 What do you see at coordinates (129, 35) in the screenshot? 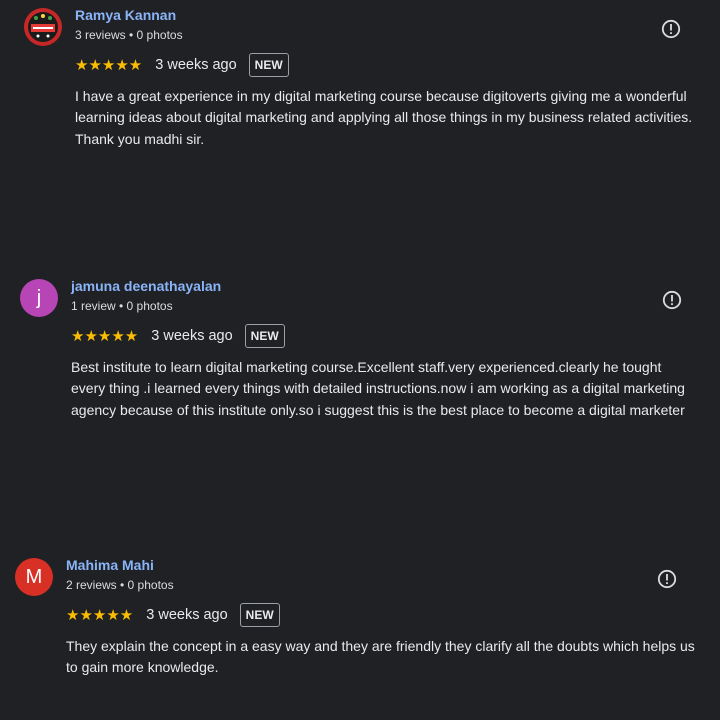
I see `author-meta: 3 reviews • 0 photos` at bounding box center [129, 35].